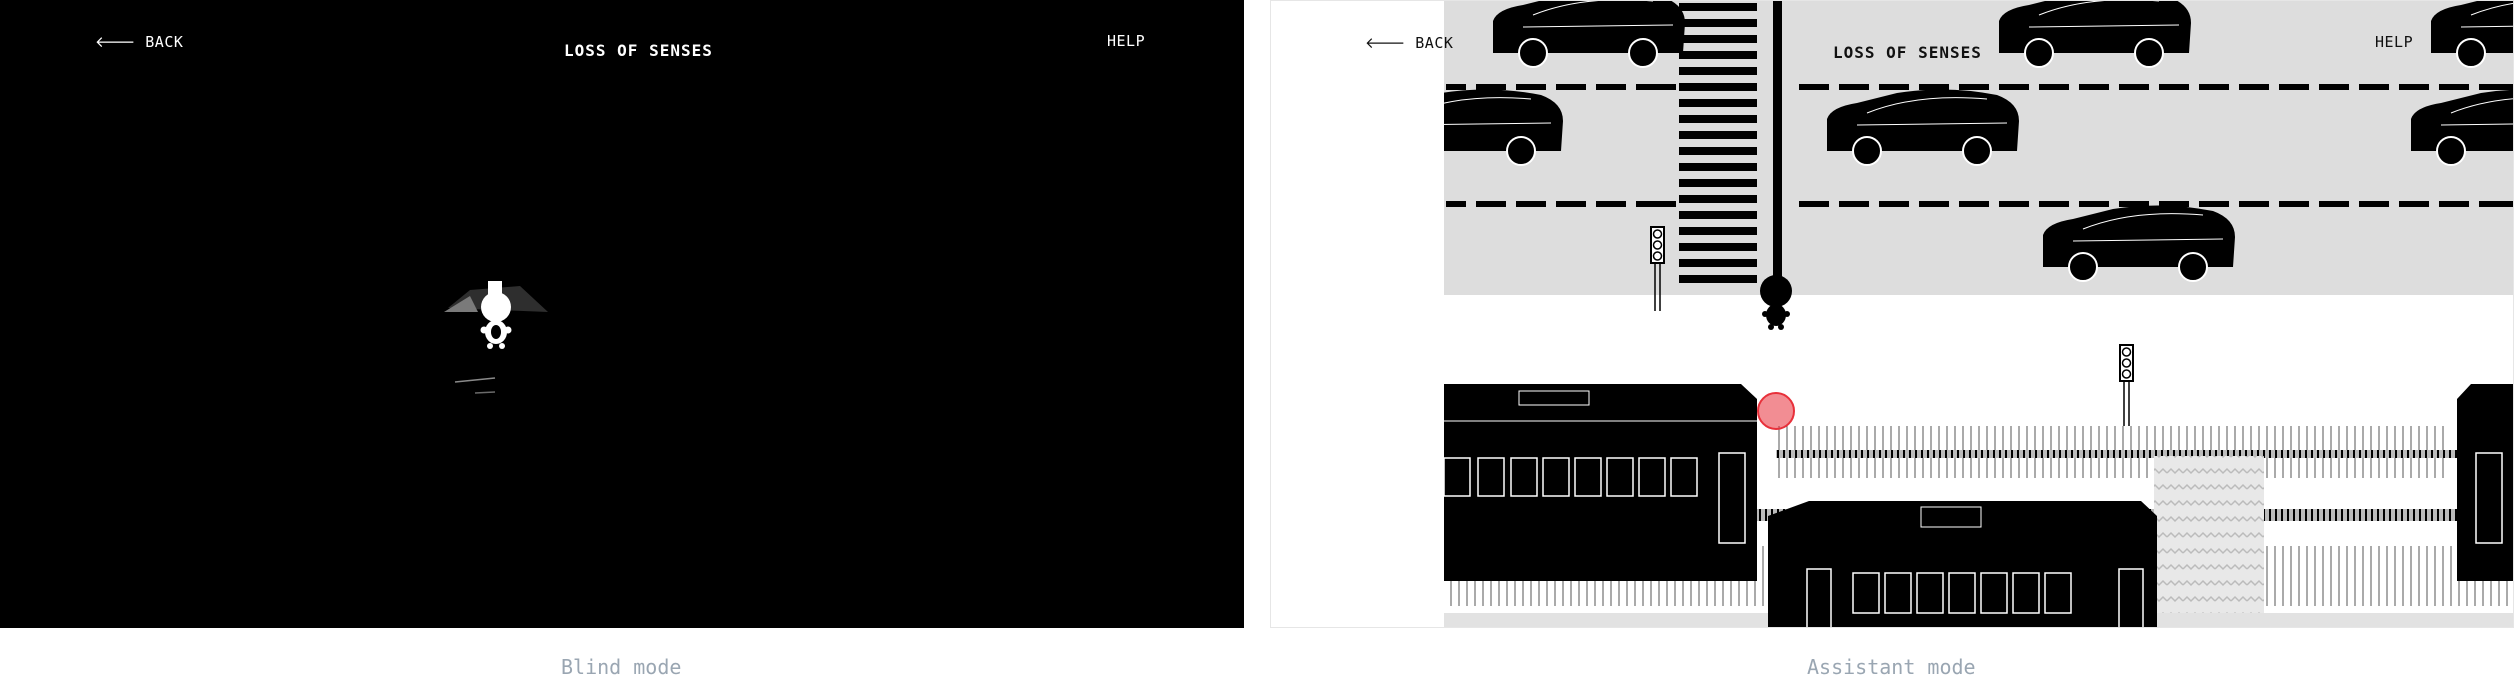 This screenshot has height=681, width=2514. What do you see at coordinates (2209, 541) in the screenshot?
I see `railway-crossing` at bounding box center [2209, 541].